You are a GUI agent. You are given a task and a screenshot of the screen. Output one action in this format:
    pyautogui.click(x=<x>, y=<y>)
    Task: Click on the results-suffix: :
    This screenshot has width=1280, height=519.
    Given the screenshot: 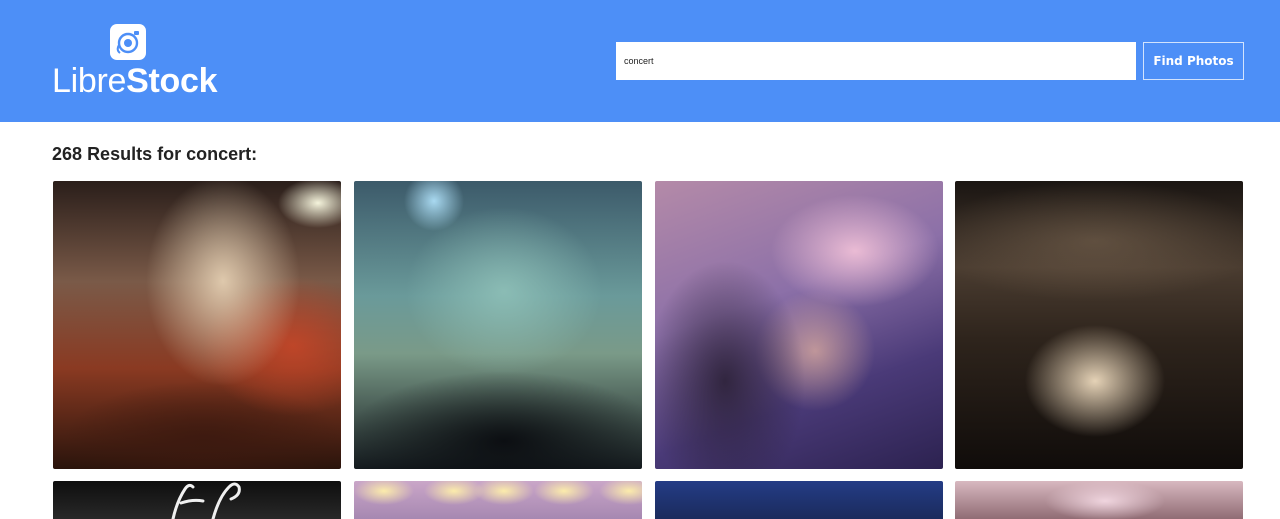 What is the action you would take?
    pyautogui.click(x=254, y=154)
    